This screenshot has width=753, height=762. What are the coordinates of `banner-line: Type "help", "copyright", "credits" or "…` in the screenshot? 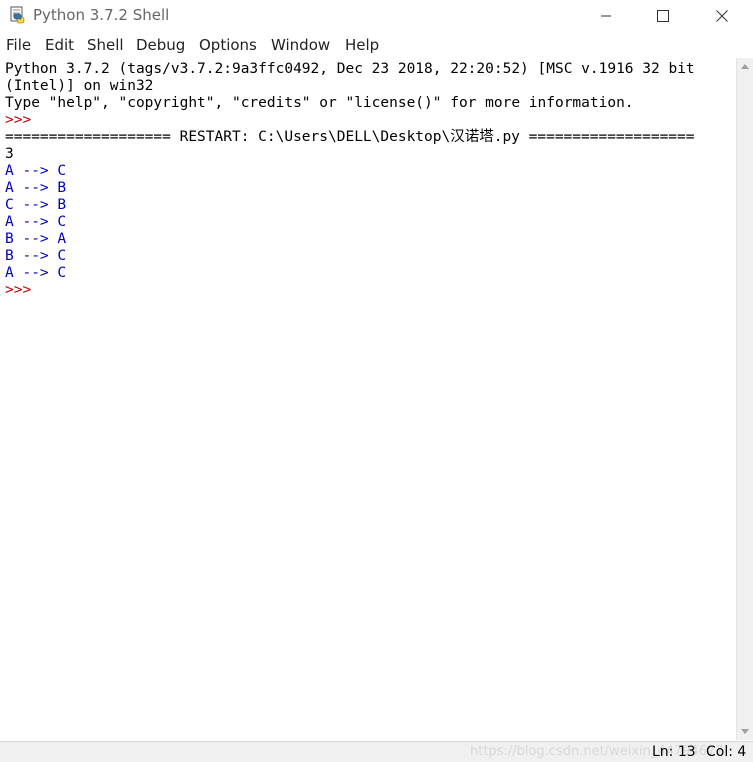 It's located at (319, 103).